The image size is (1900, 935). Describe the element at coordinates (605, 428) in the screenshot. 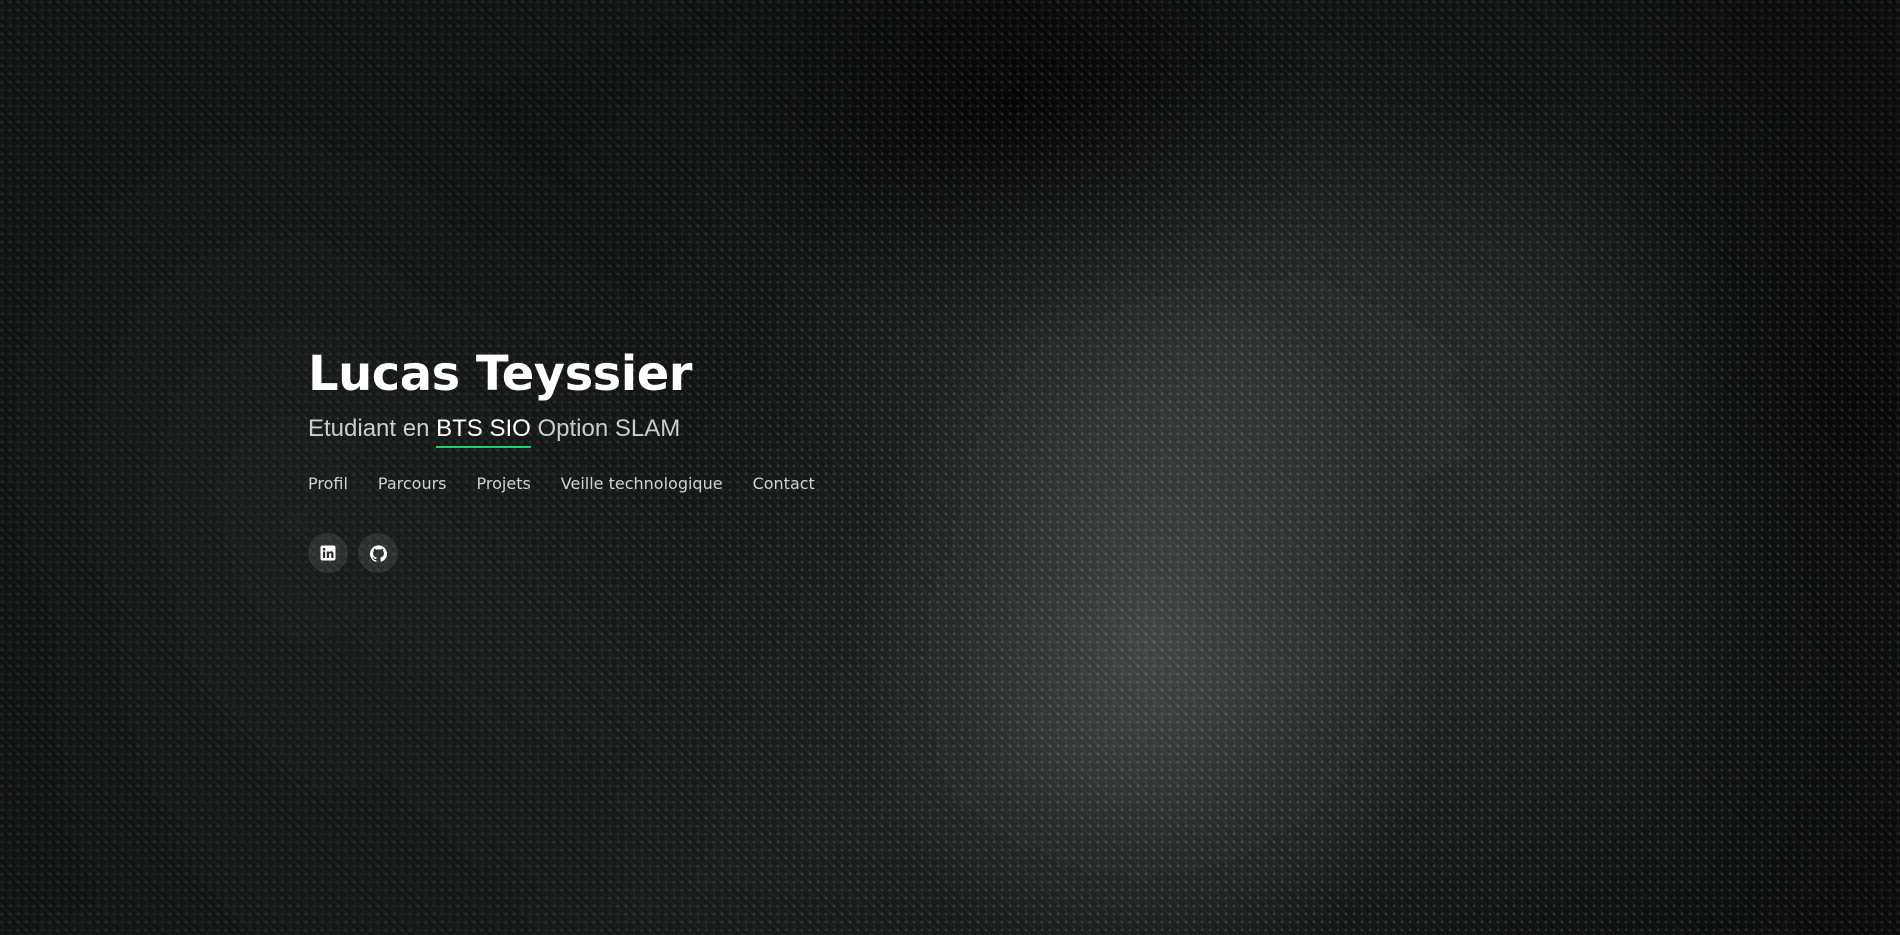

I see `subtitle-suffix: Option SLAM` at that location.